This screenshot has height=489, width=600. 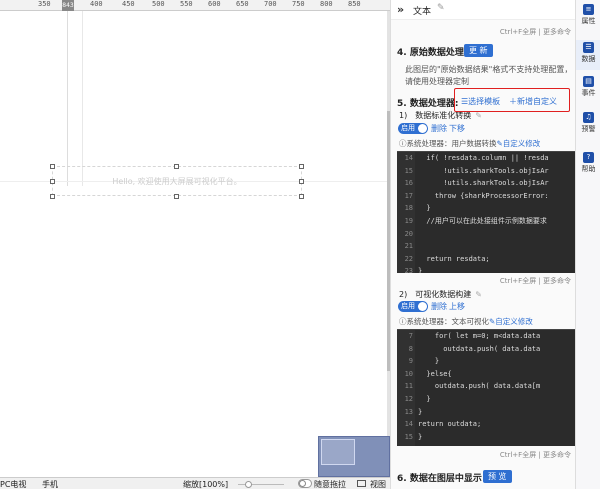 I want to click on line-number: 8, so click(x=410, y=348).